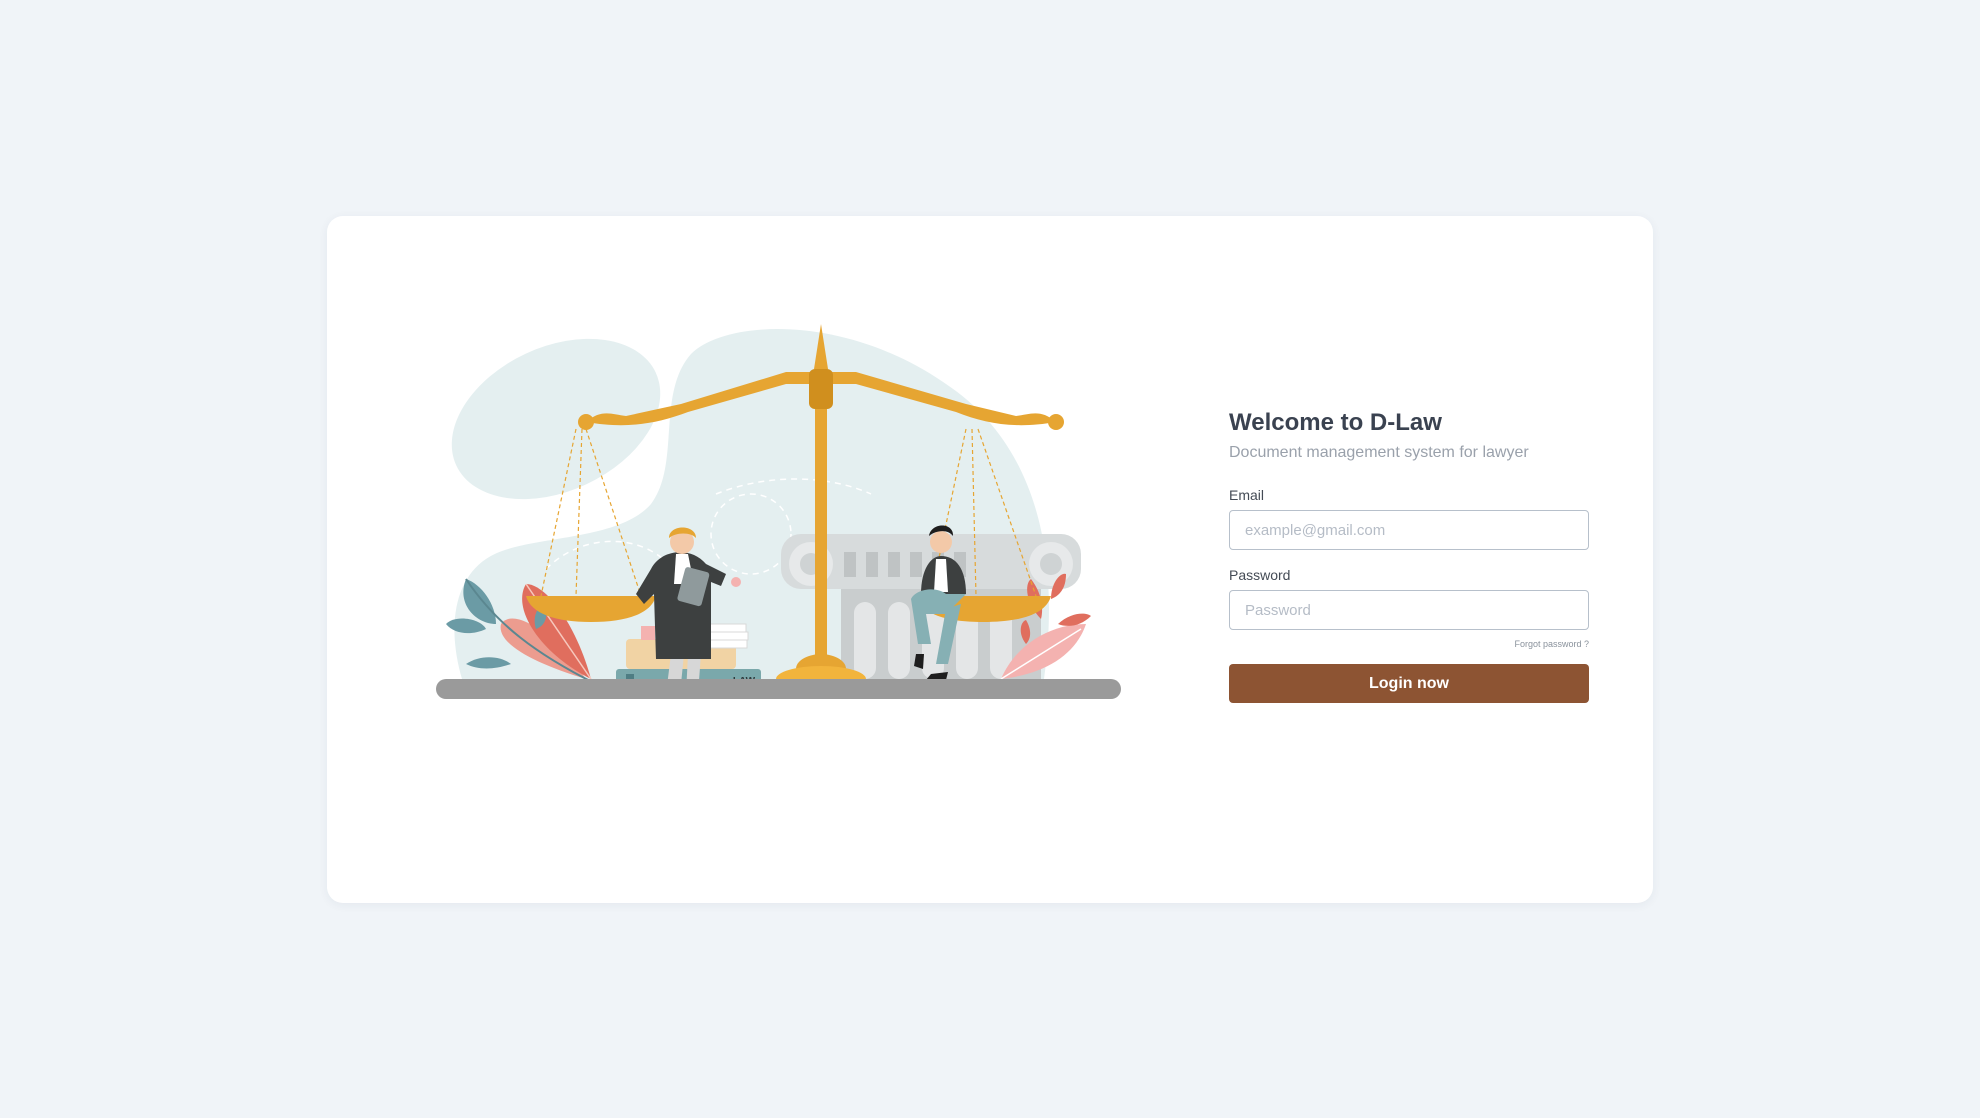 Image resolution: width=1980 pixels, height=1118 pixels. I want to click on page-title: Welcome to D-Law, so click(1335, 422).